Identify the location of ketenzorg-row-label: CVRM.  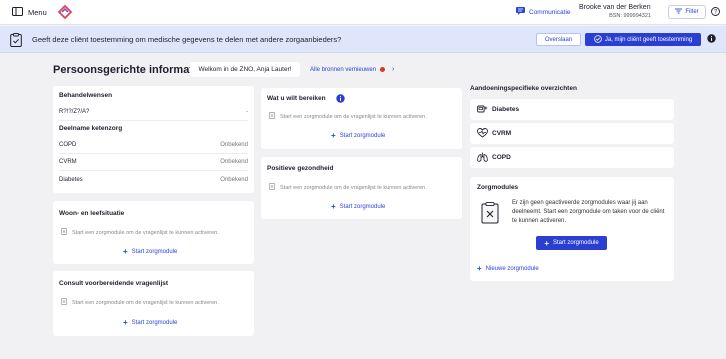
(68, 162).